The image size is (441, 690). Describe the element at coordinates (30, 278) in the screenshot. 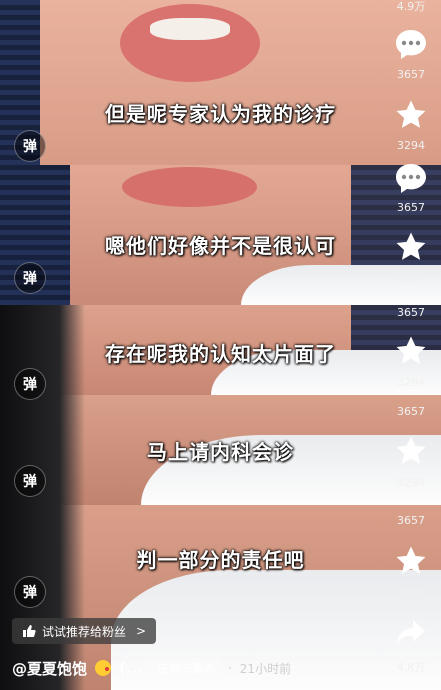

I see `danmaku-toggle-2: 弹` at that location.